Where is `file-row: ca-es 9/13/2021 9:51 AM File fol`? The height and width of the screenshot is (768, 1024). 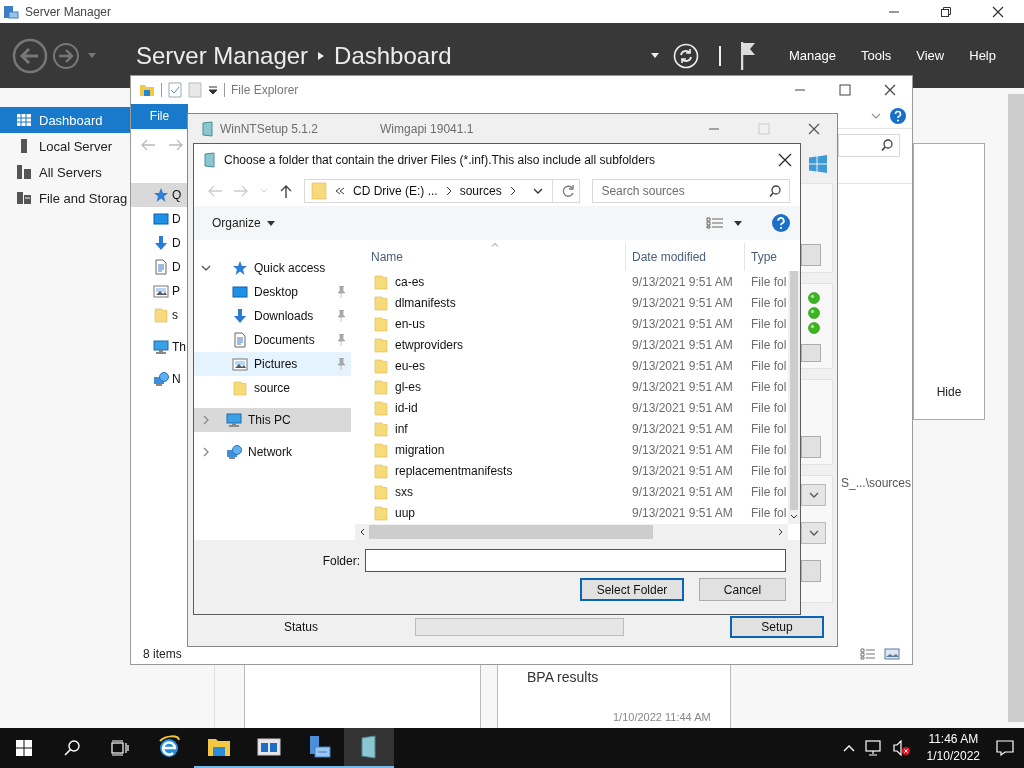
file-row: ca-es 9/13/2021 9:51 AM File fol is located at coordinates (571, 281).